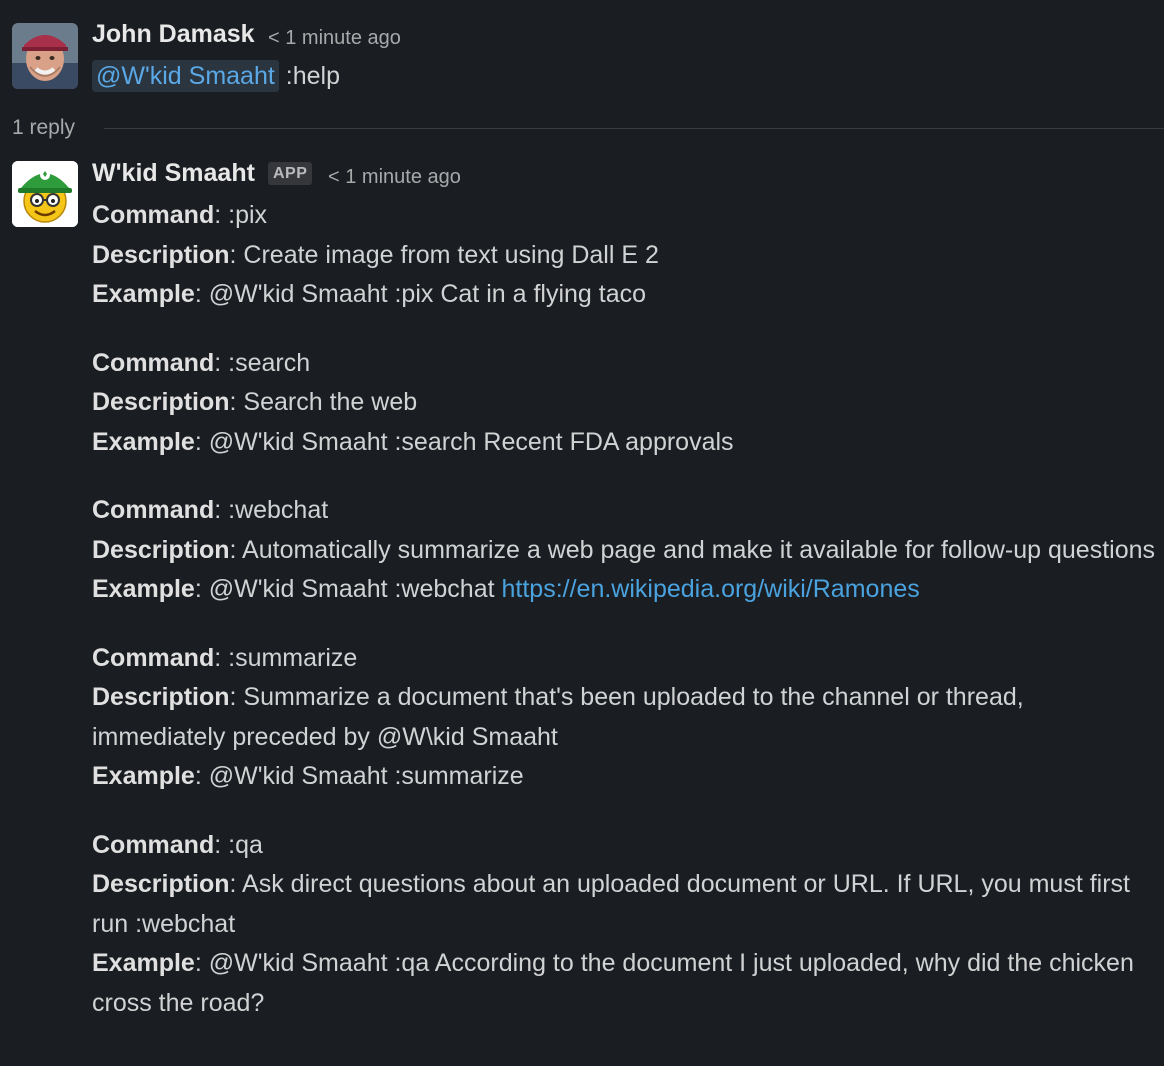 The height and width of the screenshot is (1066, 1164). I want to click on command-row: Command: :summarize, so click(225, 657).